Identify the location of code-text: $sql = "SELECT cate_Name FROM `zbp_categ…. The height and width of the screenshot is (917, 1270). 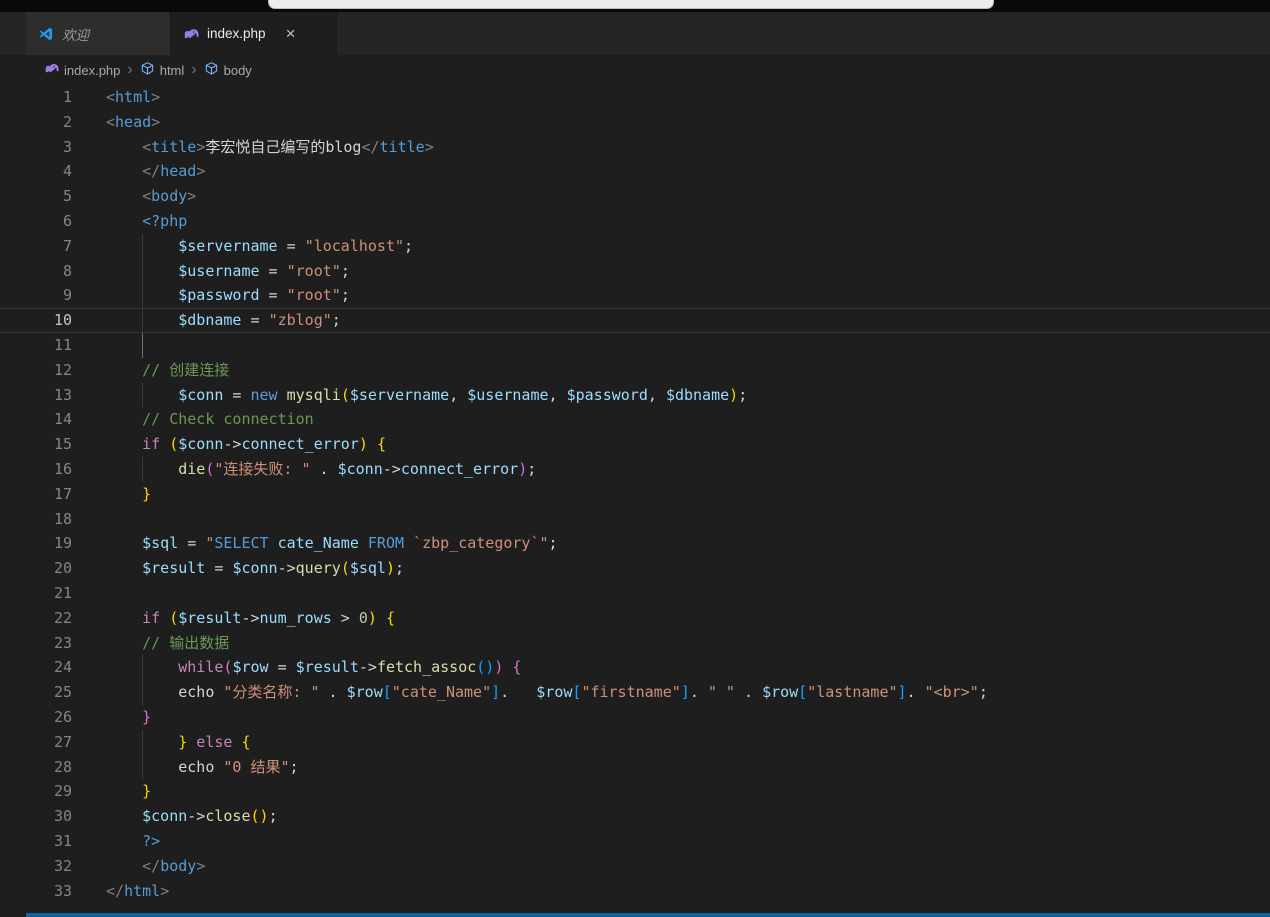
(331, 543).